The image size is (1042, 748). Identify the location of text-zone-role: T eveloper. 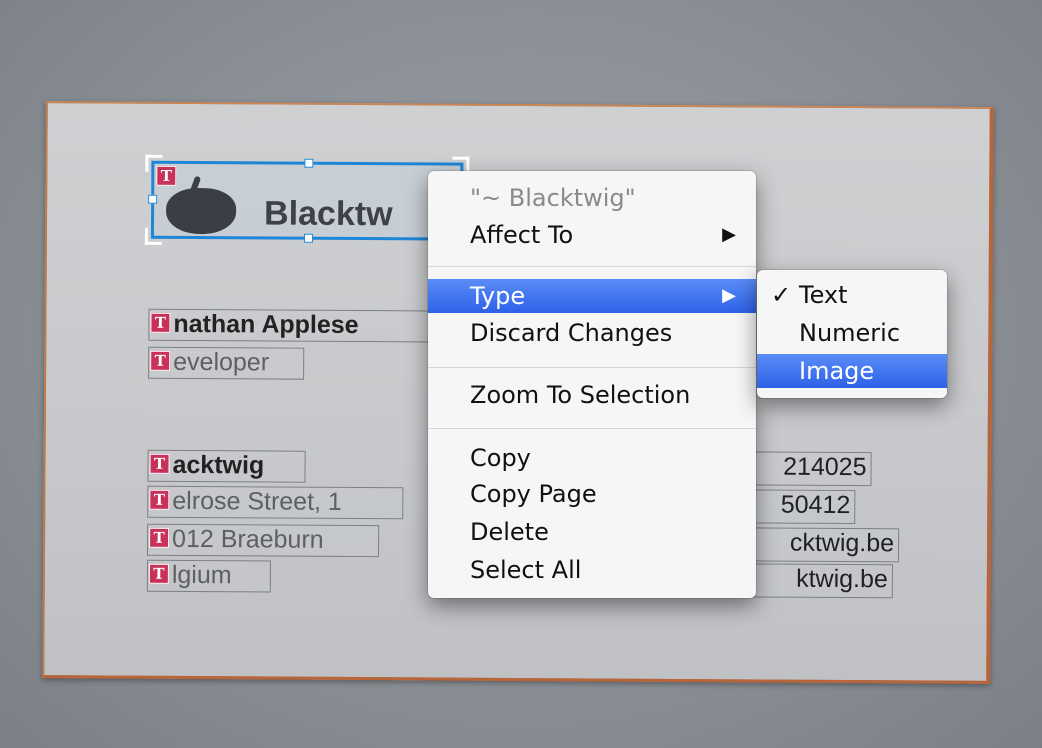
(226, 363).